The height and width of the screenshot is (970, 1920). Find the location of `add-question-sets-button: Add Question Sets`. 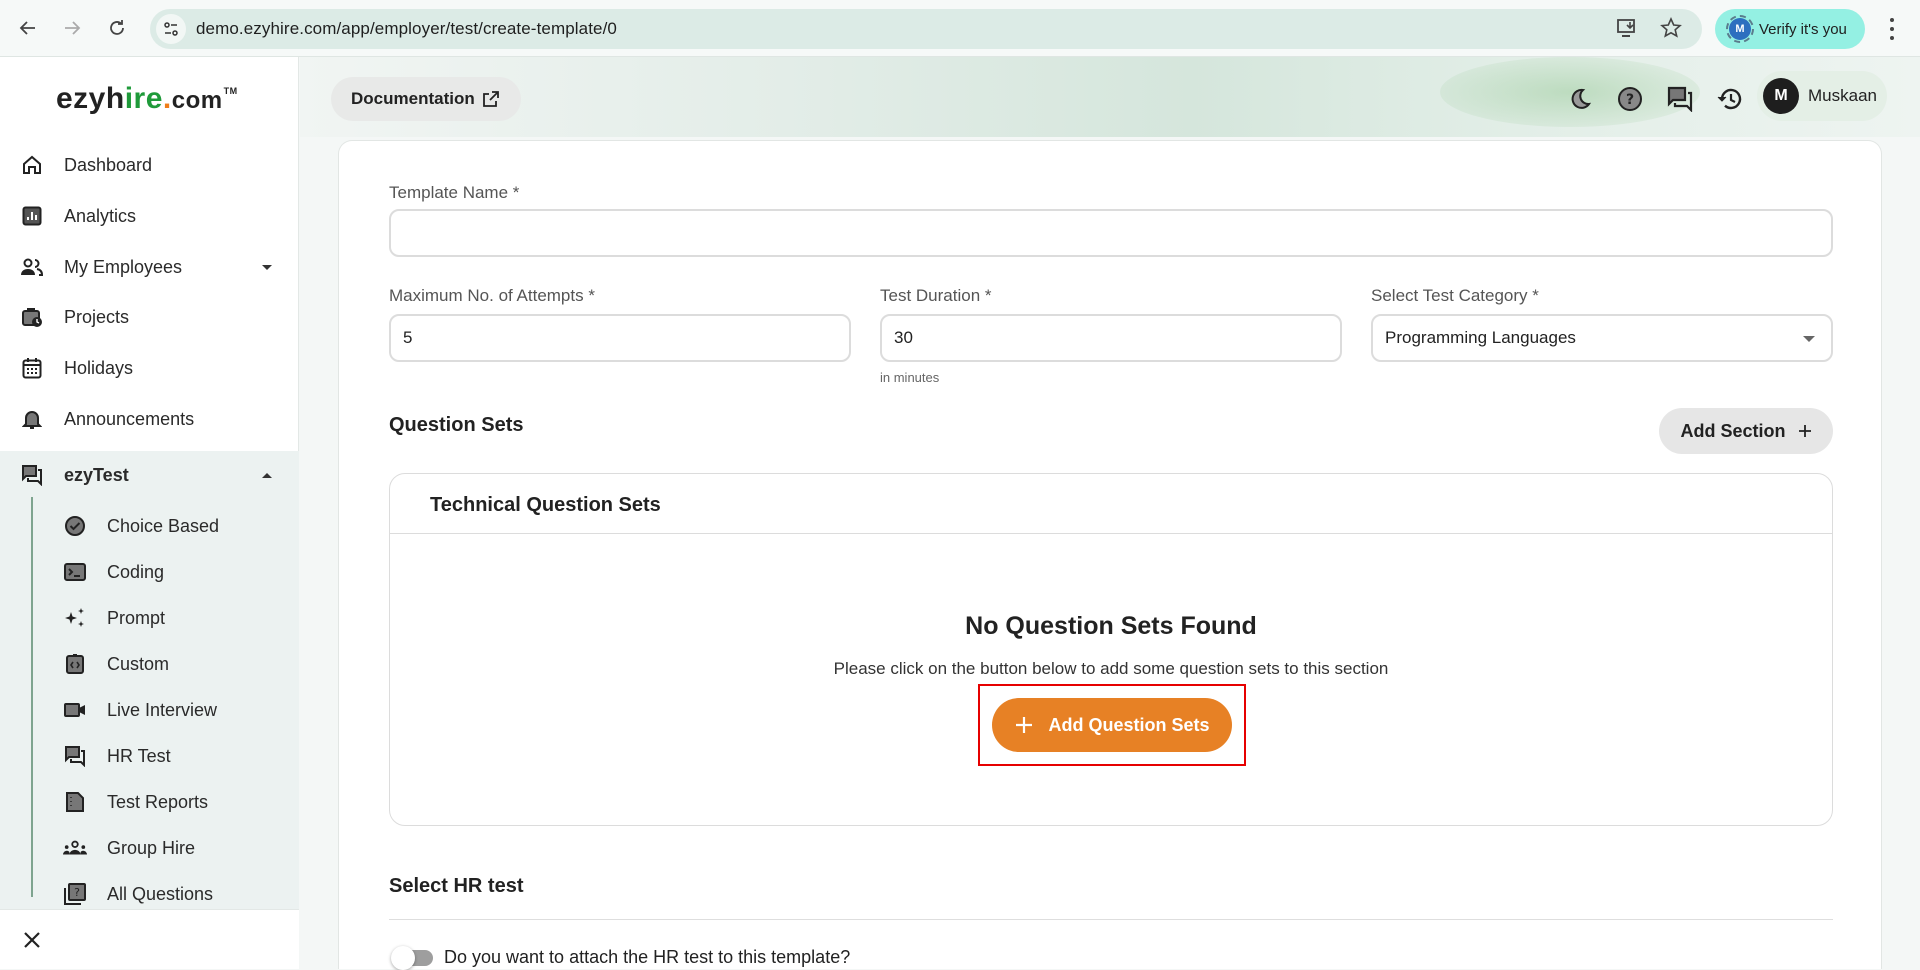

add-question-sets-button: Add Question Sets is located at coordinates (1112, 725).